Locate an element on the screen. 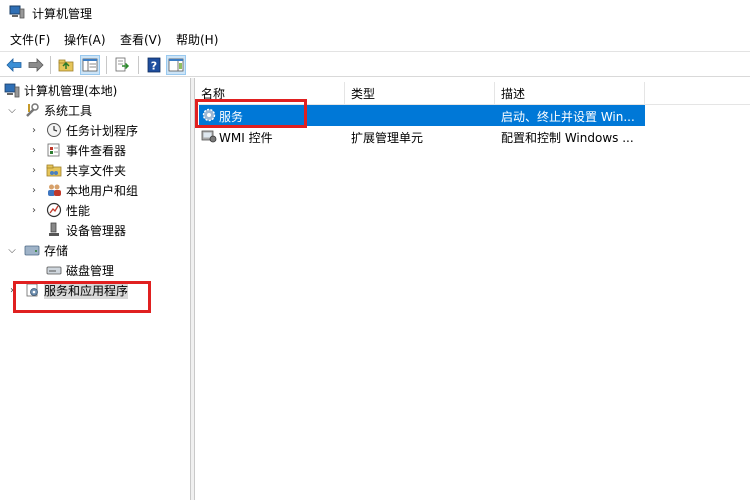 The image size is (750, 500). tree-item-local-users: › 本地用户和组 is located at coordinates (83, 190).